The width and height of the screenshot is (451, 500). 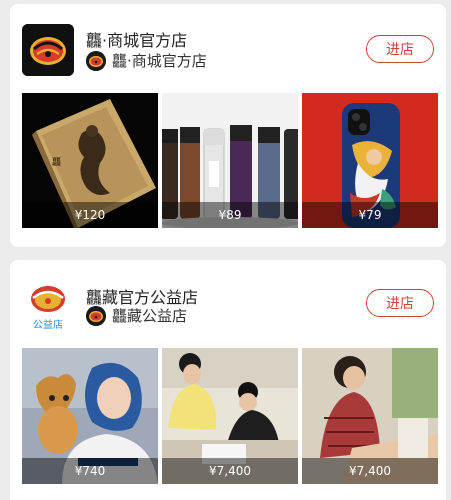 I want to click on product-item: ¥79, so click(x=370, y=160).